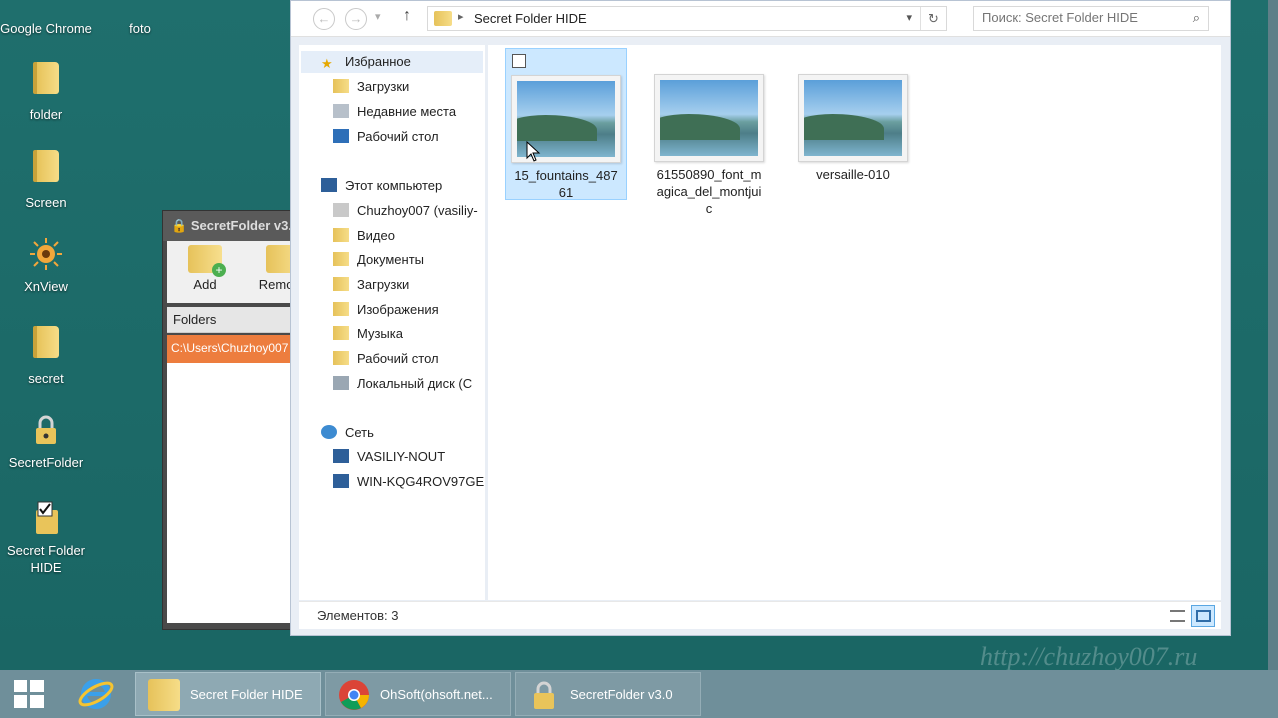 The width and height of the screenshot is (1278, 718). I want to click on nav-item-video: Видео, so click(364, 236).